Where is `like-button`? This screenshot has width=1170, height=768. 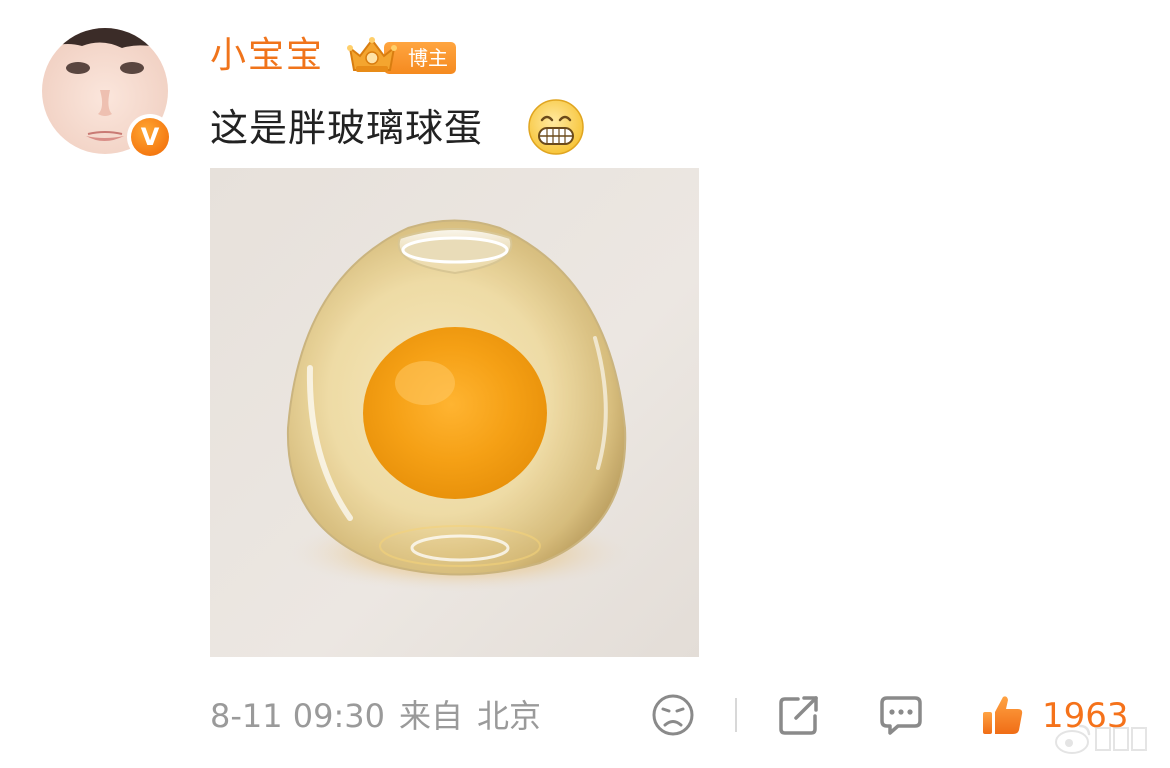
like-button is located at coordinates (1003, 716).